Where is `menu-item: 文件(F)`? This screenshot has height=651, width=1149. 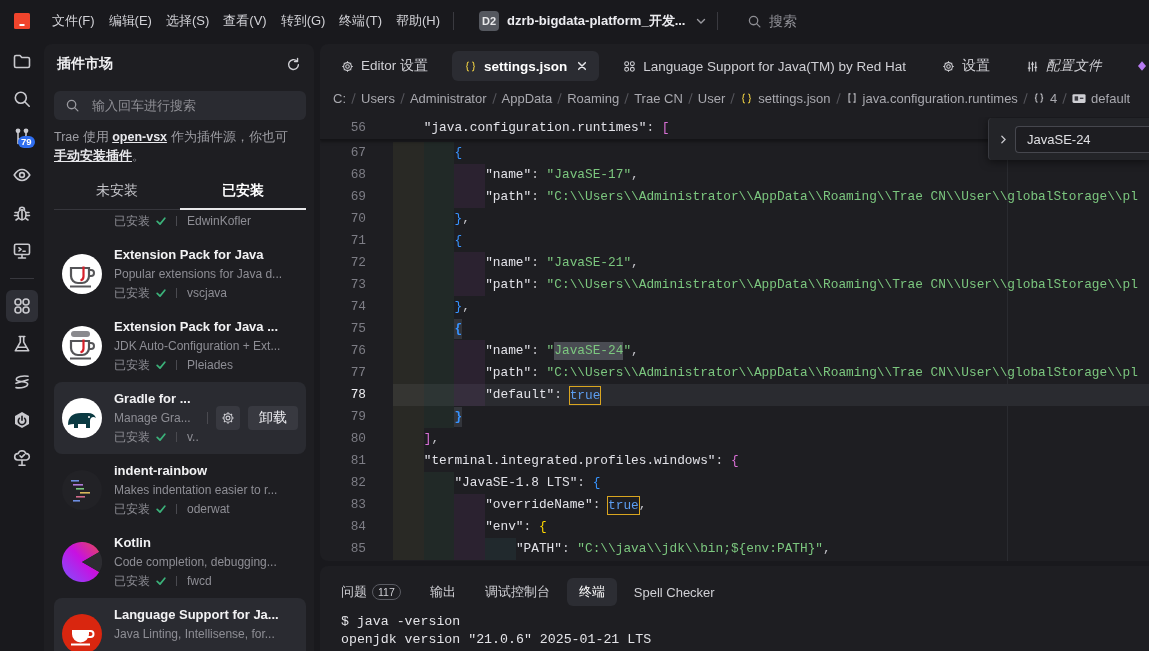
menu-item: 文件(F) is located at coordinates (73, 21).